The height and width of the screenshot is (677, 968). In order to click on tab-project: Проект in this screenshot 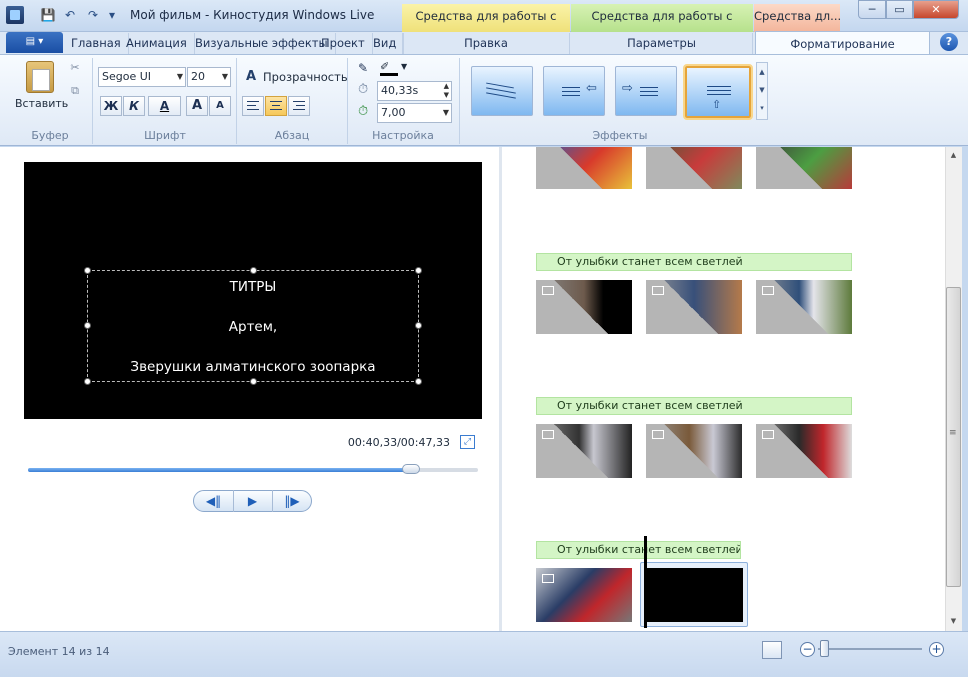, I will do `click(343, 43)`.